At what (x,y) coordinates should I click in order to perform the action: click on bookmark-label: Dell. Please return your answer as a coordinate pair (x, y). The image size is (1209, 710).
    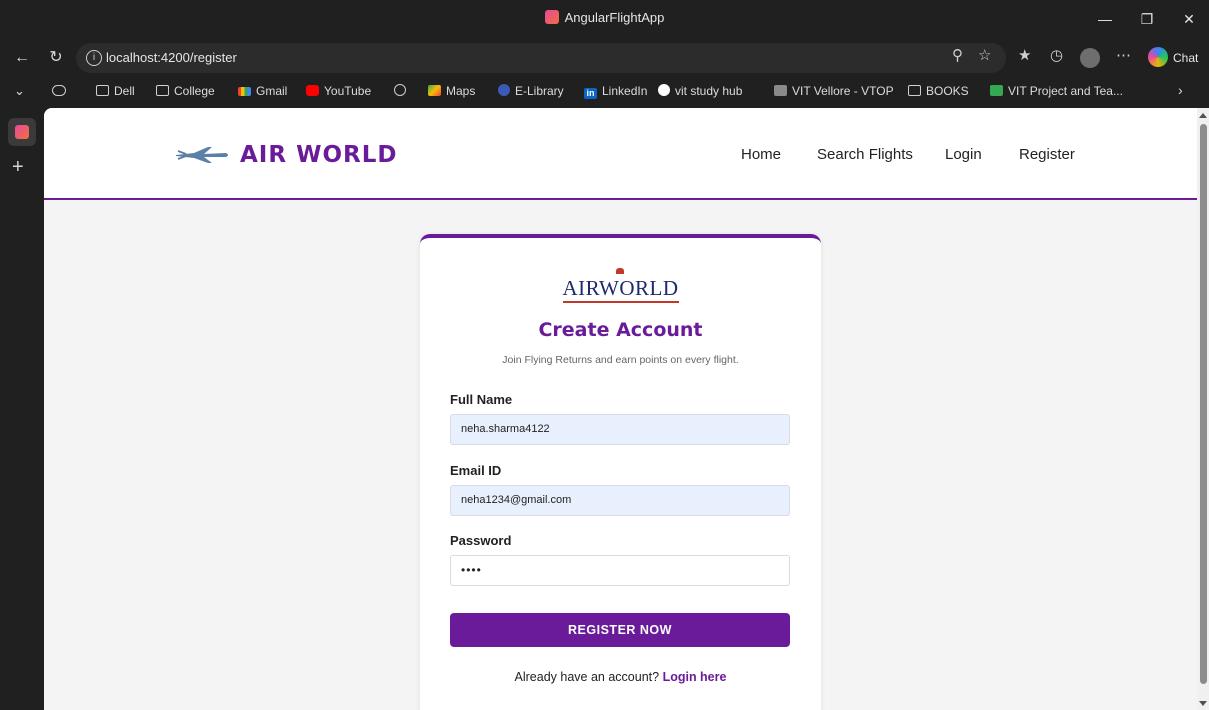
    Looking at the image, I should click on (124, 91).